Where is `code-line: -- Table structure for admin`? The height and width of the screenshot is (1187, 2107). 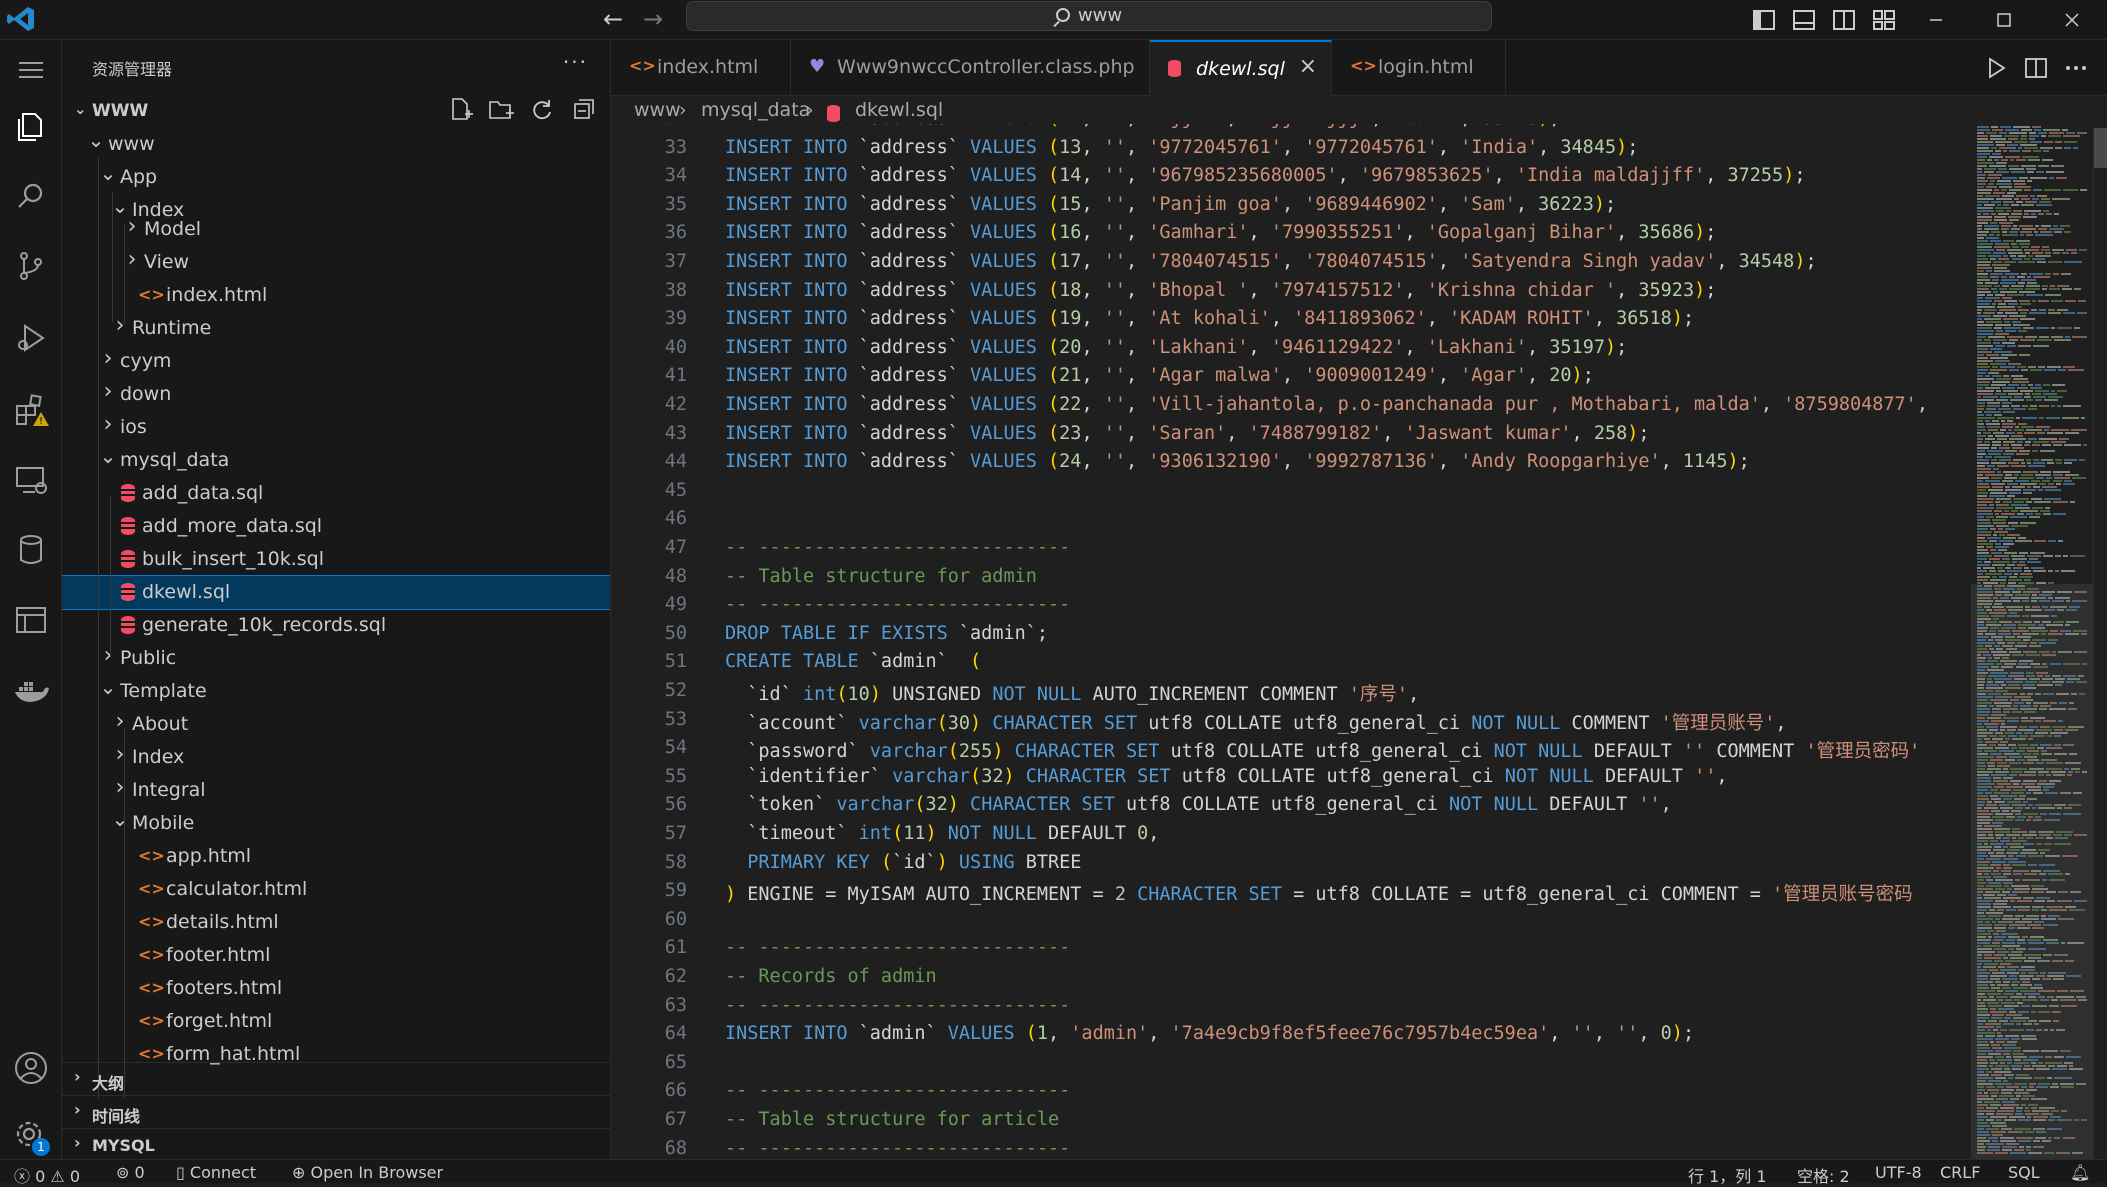
code-line: -- Table structure for admin is located at coordinates (881, 576).